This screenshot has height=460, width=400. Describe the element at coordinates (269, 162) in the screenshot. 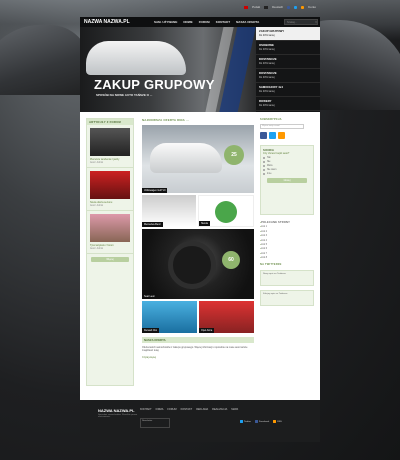

I see `poll-option-label: Nie` at that location.